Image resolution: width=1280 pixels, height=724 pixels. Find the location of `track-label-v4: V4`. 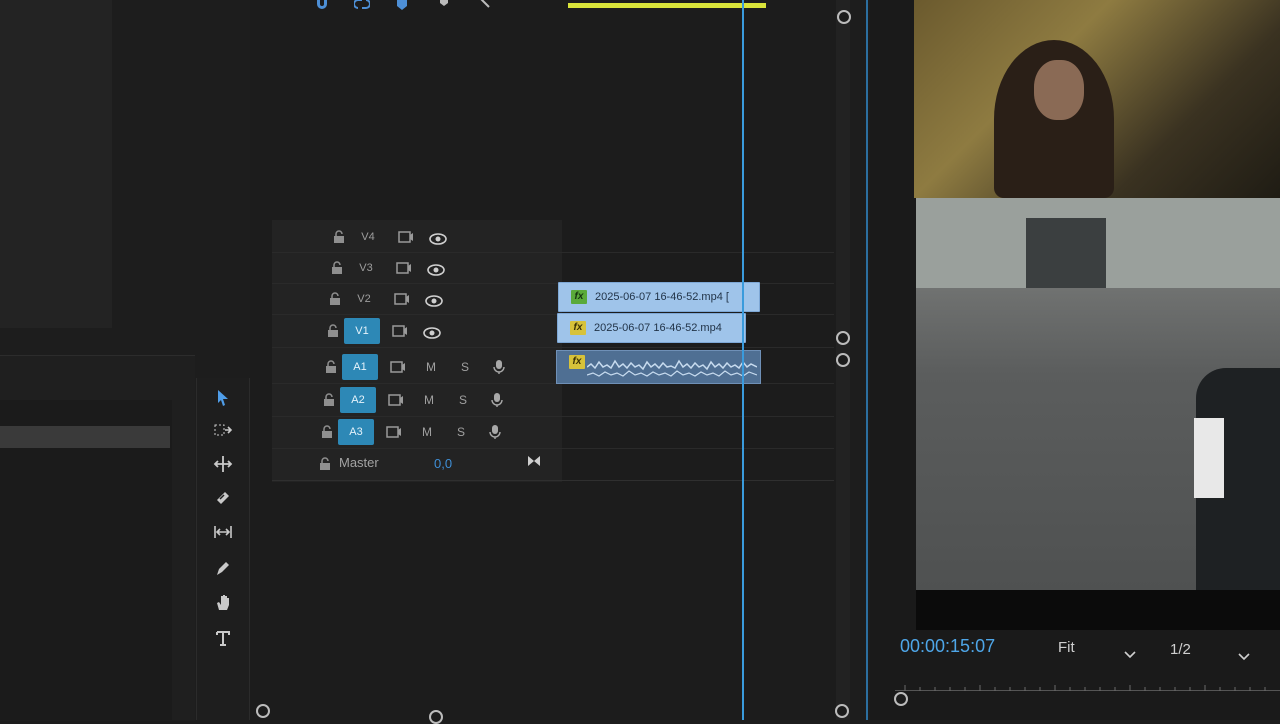

track-label-v4: V4 is located at coordinates (368, 237).